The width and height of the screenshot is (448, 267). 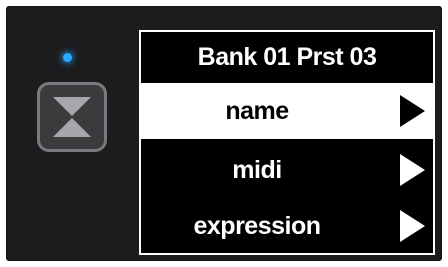 What do you see at coordinates (287, 57) in the screenshot?
I see `screen-title: Bank 01 Prst 03` at bounding box center [287, 57].